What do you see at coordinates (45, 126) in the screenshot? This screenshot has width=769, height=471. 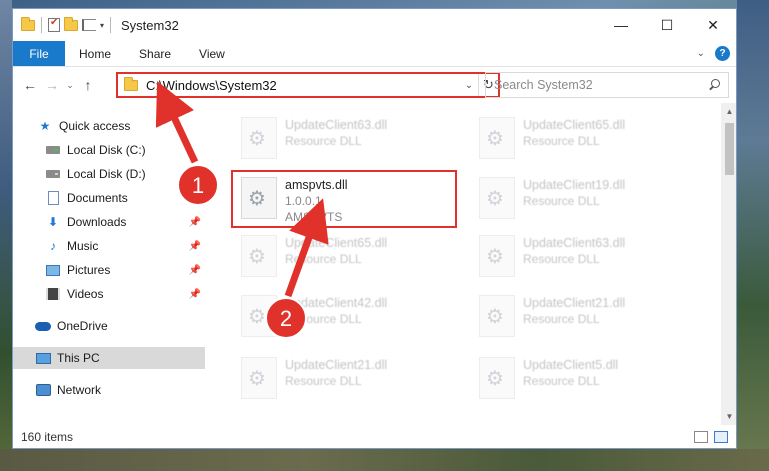 I see `star-icon: ★` at bounding box center [45, 126].